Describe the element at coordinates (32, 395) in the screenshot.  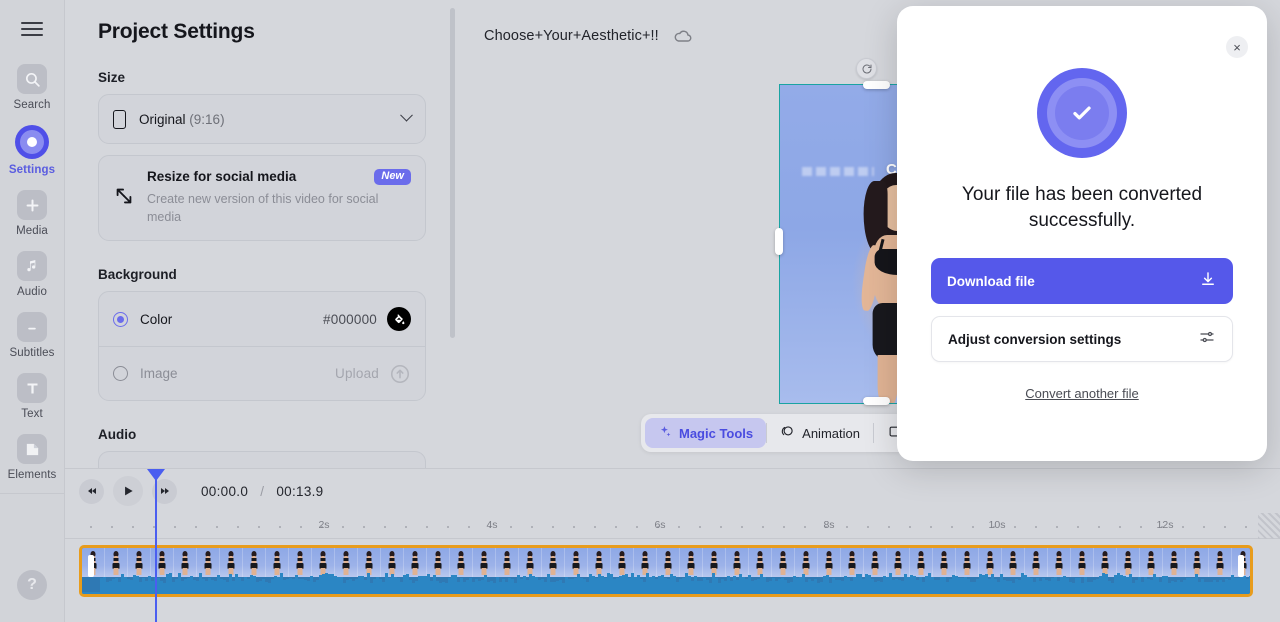
I see `sidebar-item-text: Text` at that location.